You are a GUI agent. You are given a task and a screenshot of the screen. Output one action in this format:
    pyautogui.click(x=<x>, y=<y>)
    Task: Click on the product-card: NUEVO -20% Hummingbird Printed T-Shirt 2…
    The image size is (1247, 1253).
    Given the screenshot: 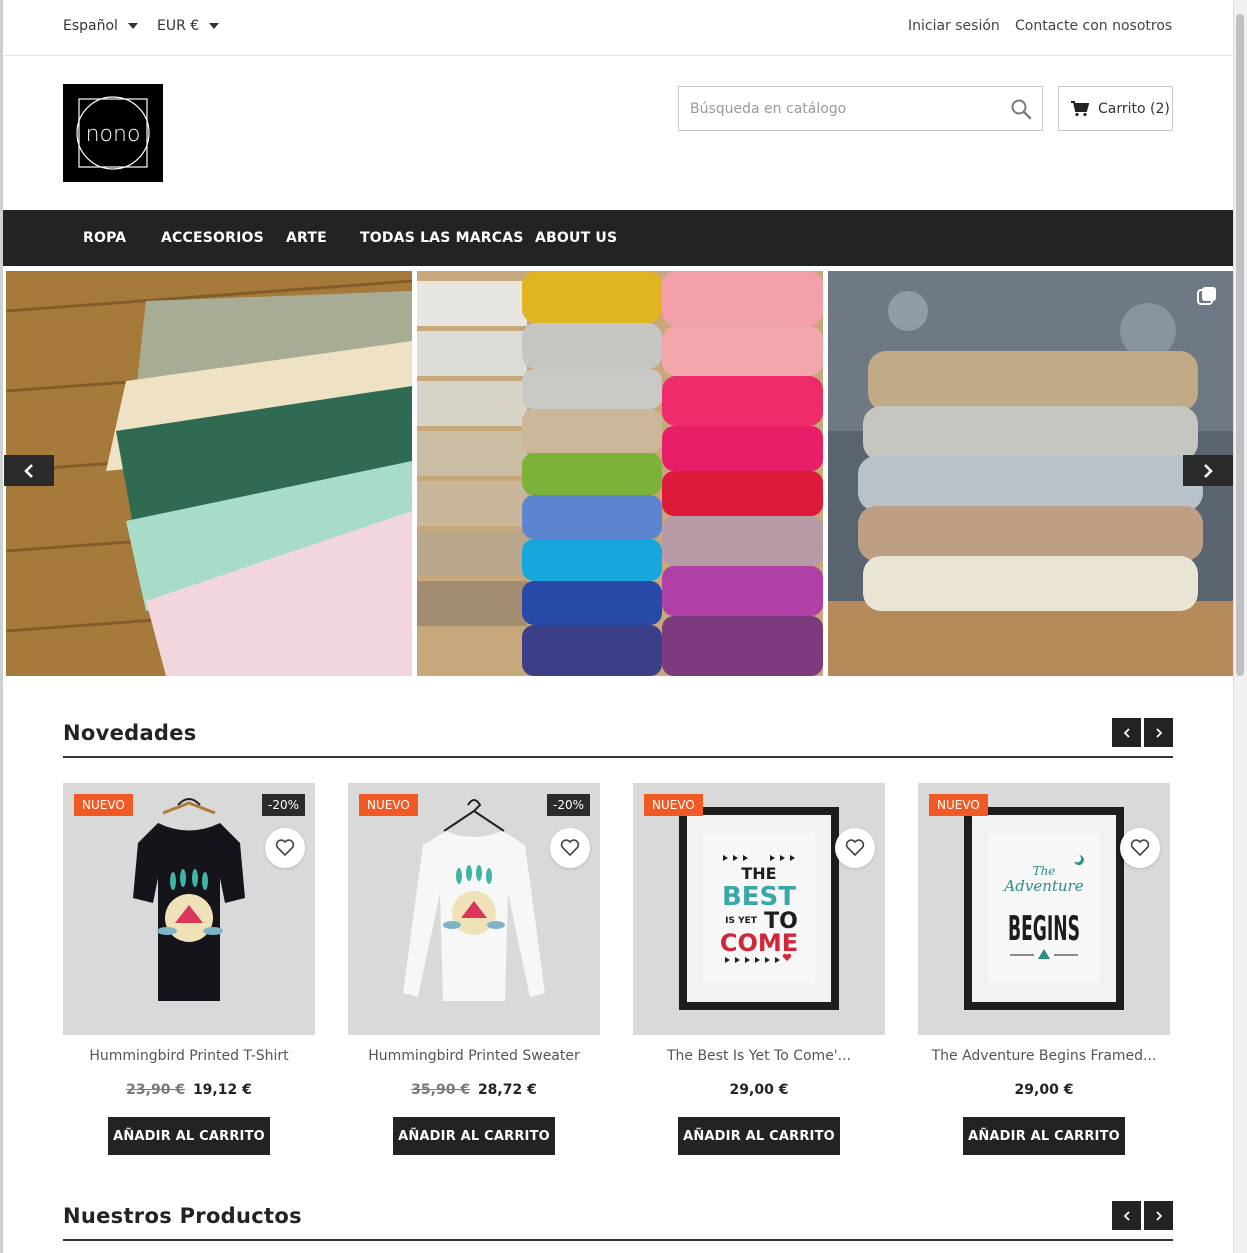 What is the action you would take?
    pyautogui.click(x=189, y=969)
    